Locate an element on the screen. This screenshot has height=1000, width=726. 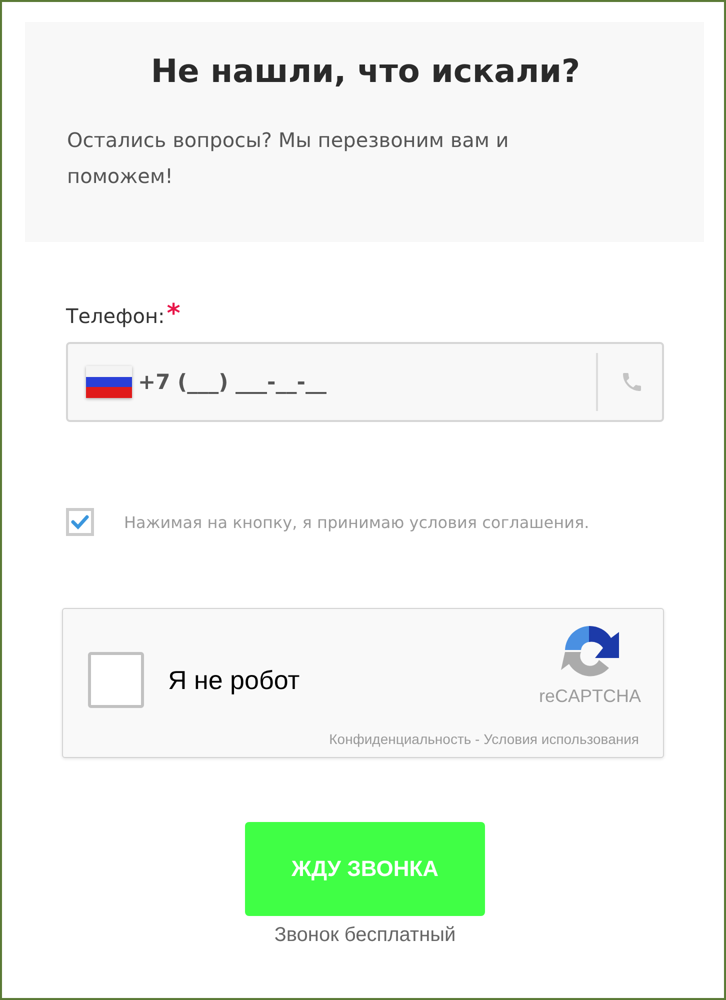
captcha-checkbox is located at coordinates (116, 680).